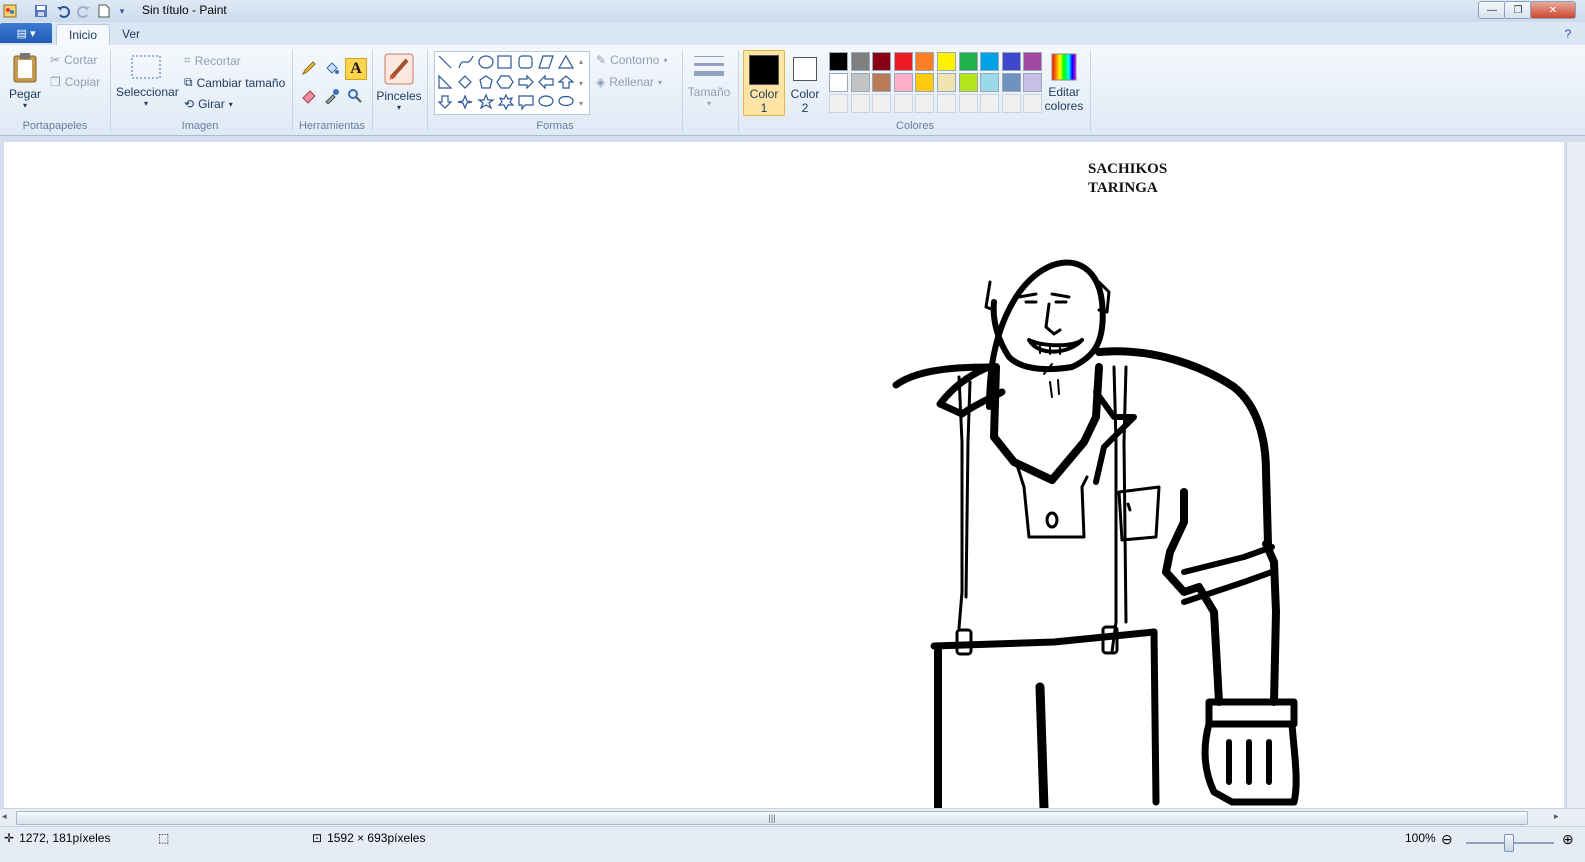 Image resolution: width=1585 pixels, height=862 pixels. Describe the element at coordinates (25, 68) in the screenshot. I see `clipboard-icon` at that location.